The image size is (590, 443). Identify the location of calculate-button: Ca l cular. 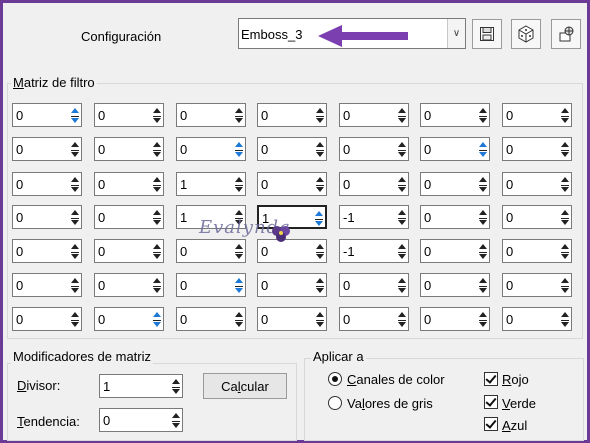
(245, 386).